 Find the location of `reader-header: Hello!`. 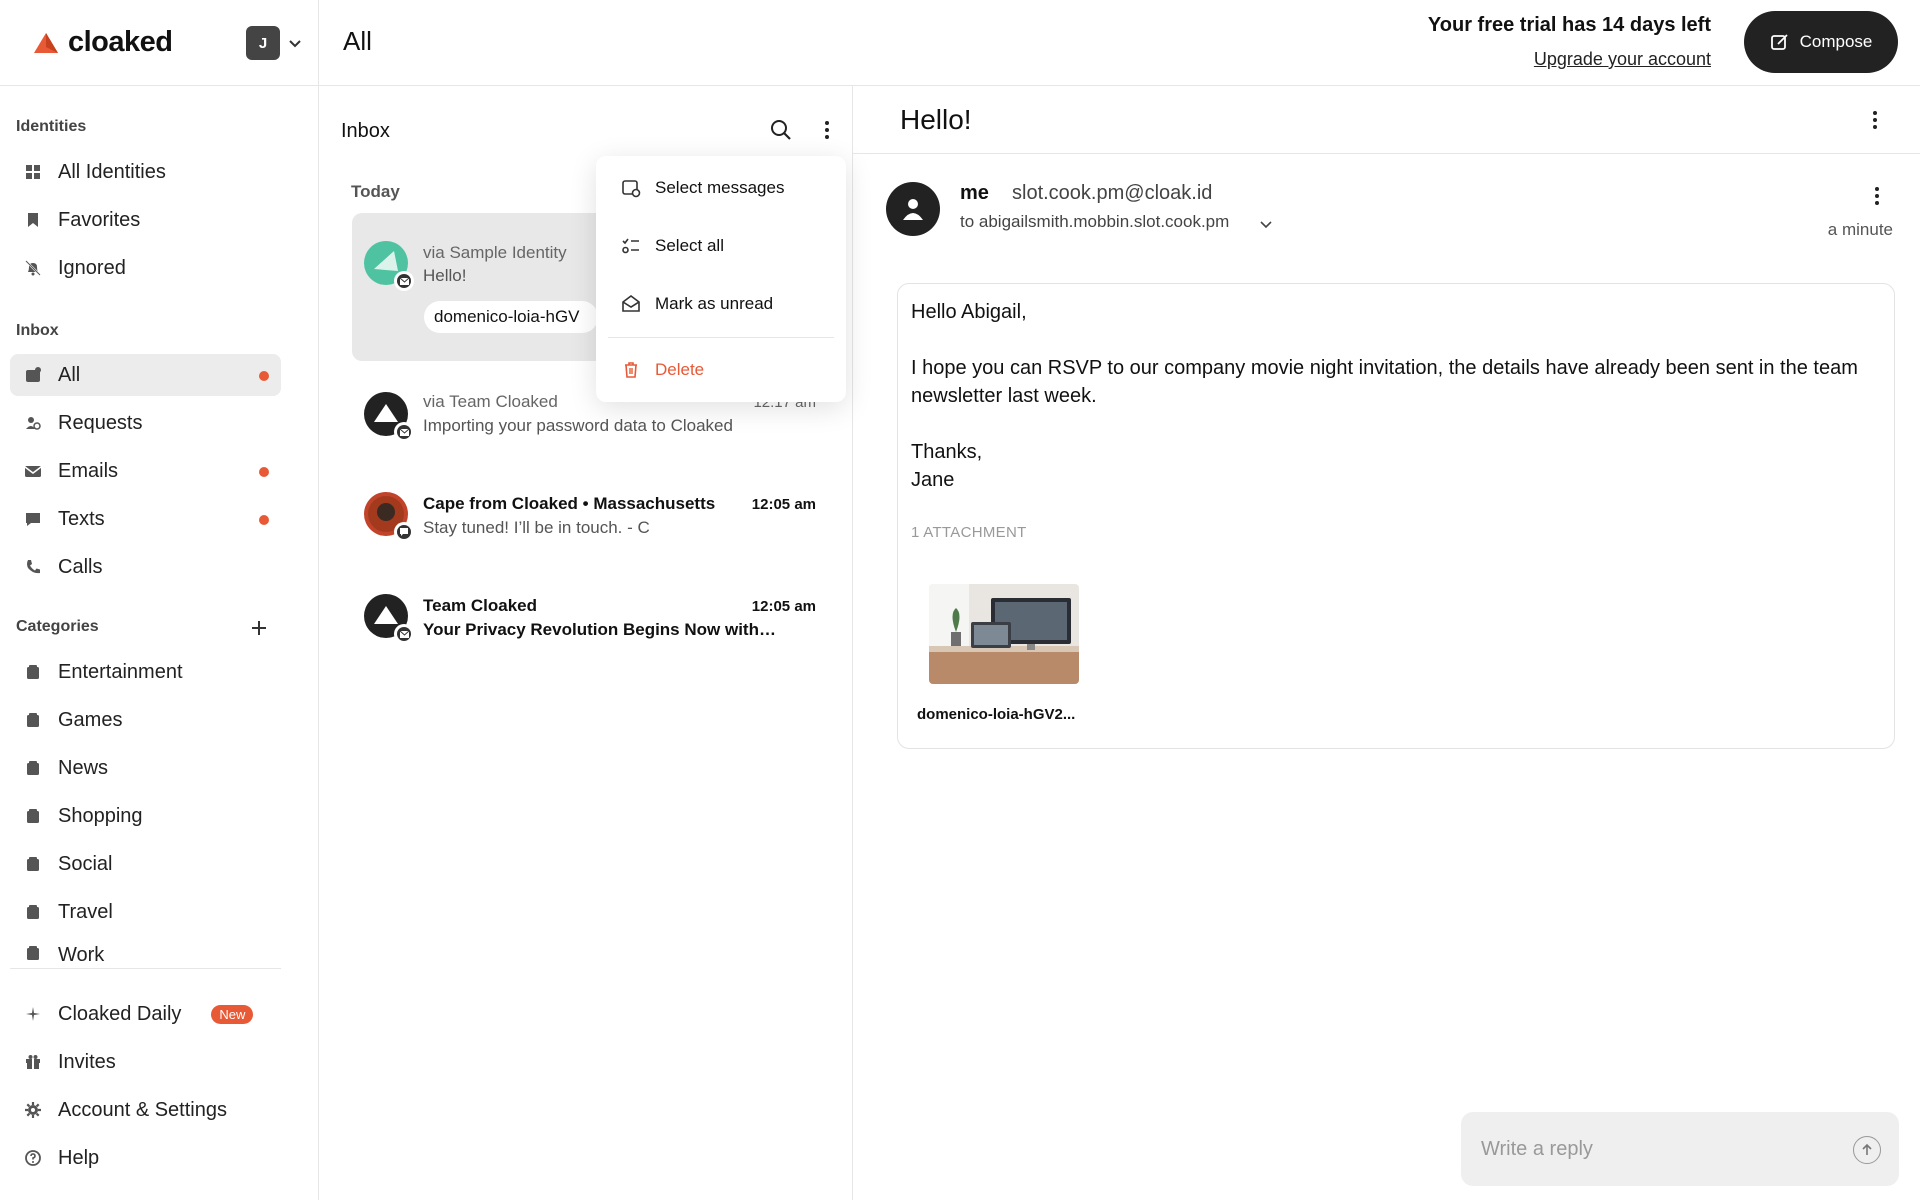

reader-header: Hello! is located at coordinates (1386, 120).